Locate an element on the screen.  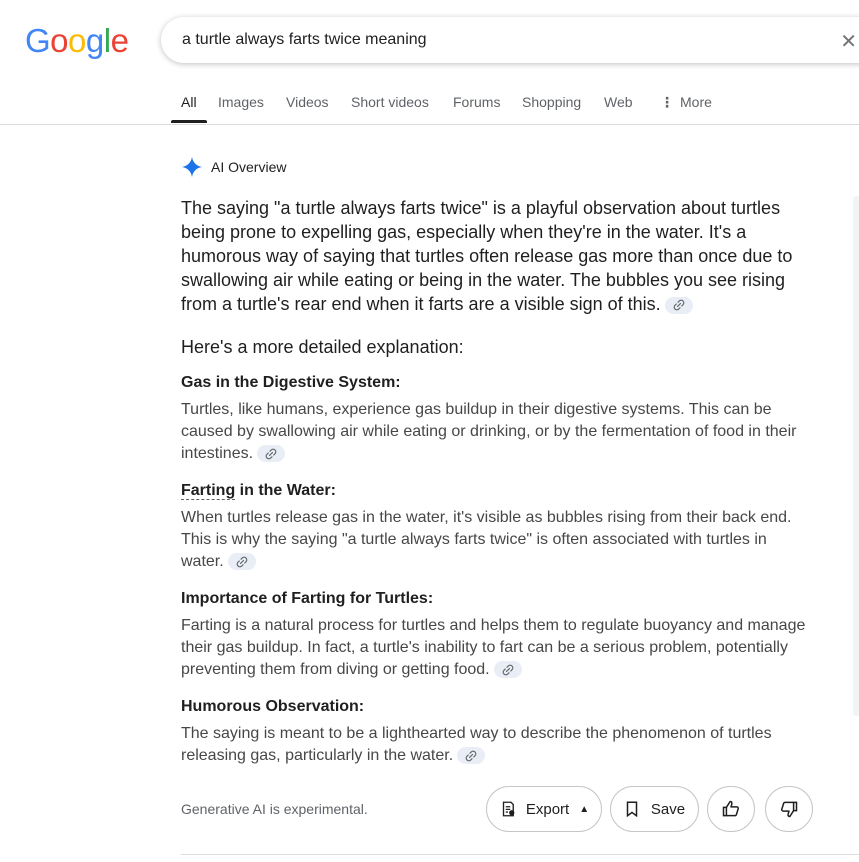
thumbs-down-button is located at coordinates (789, 809).